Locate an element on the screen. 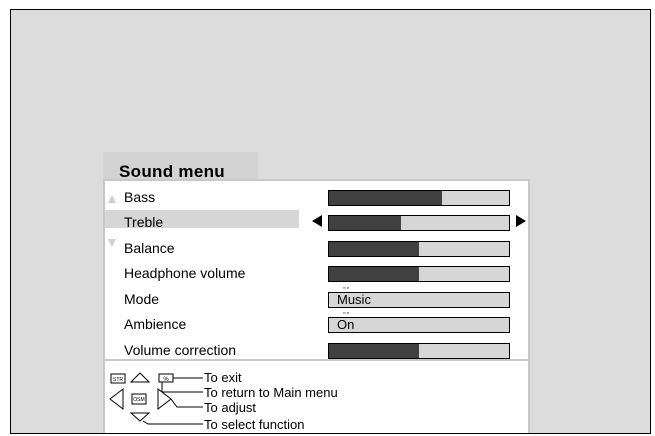  headphone-volume-bar is located at coordinates (419, 274).